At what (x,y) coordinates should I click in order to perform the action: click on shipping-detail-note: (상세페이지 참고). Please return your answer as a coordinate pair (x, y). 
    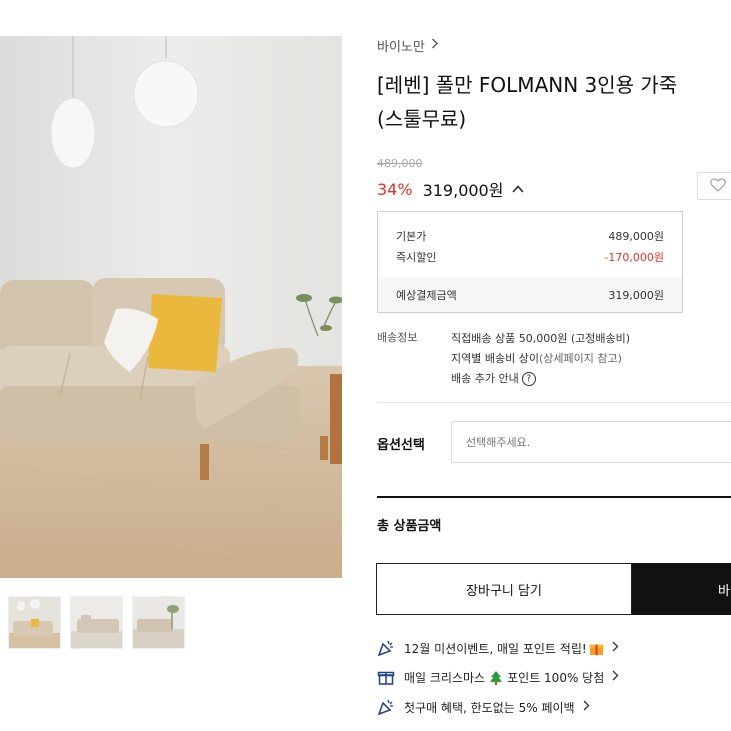
    Looking at the image, I should click on (580, 358).